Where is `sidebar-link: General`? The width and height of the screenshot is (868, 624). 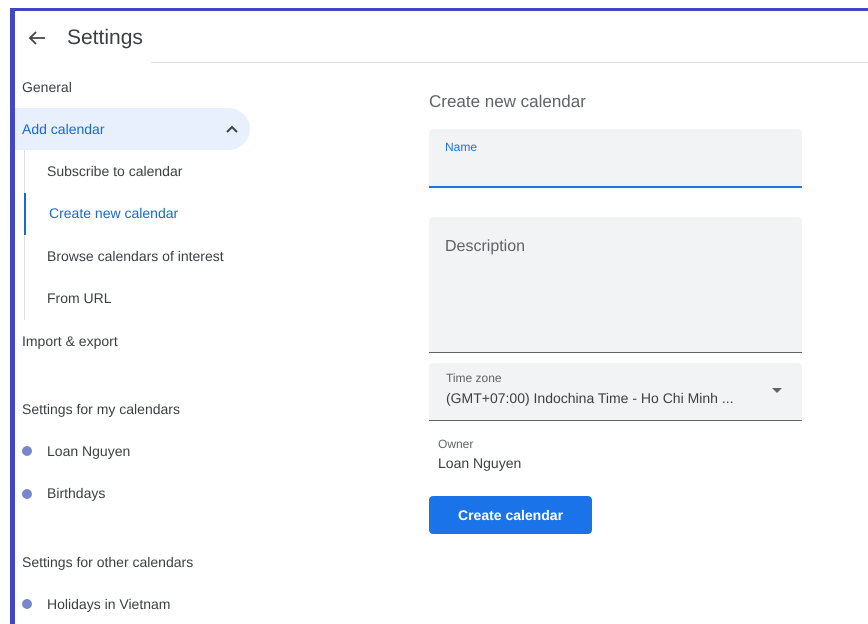
sidebar-link: General is located at coordinates (133, 87).